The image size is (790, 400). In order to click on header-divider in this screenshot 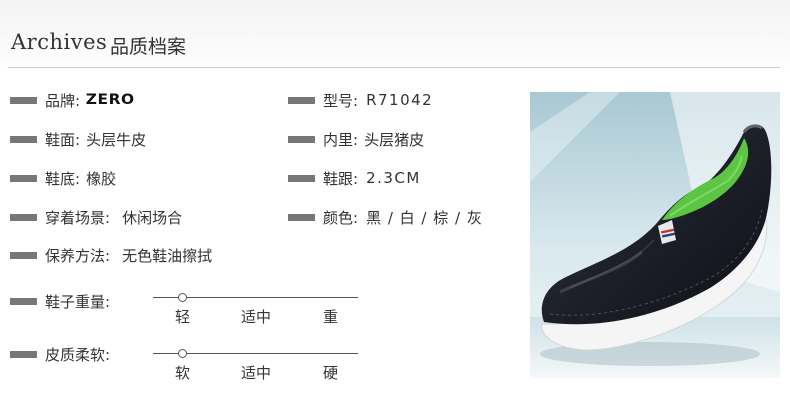, I will do `click(394, 67)`.